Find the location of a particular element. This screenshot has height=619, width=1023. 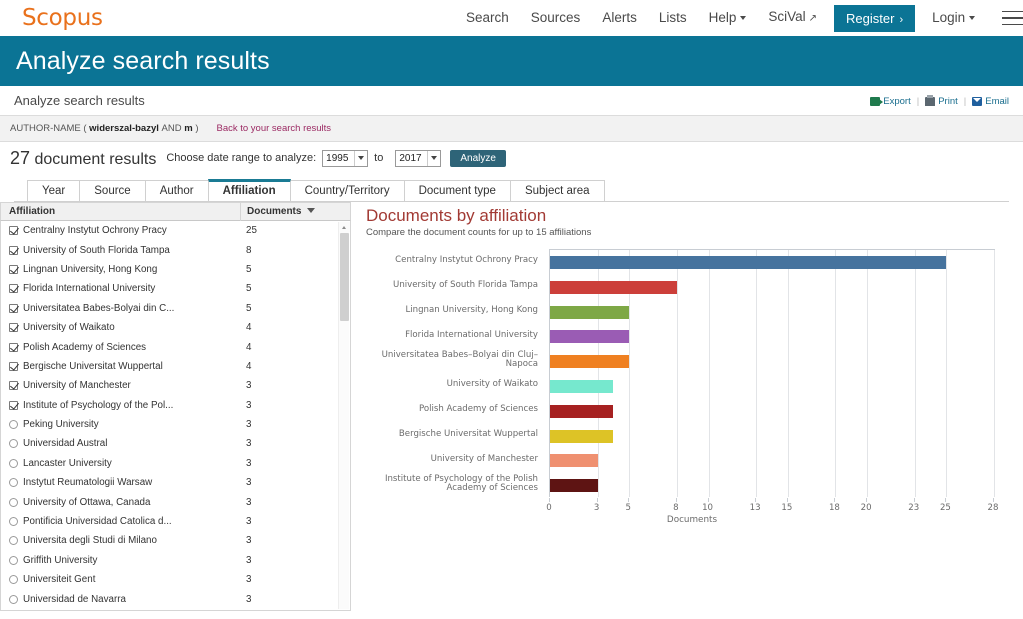

list-item: Universitatea Babes-Bolyai din C... 5 is located at coordinates (175, 308).